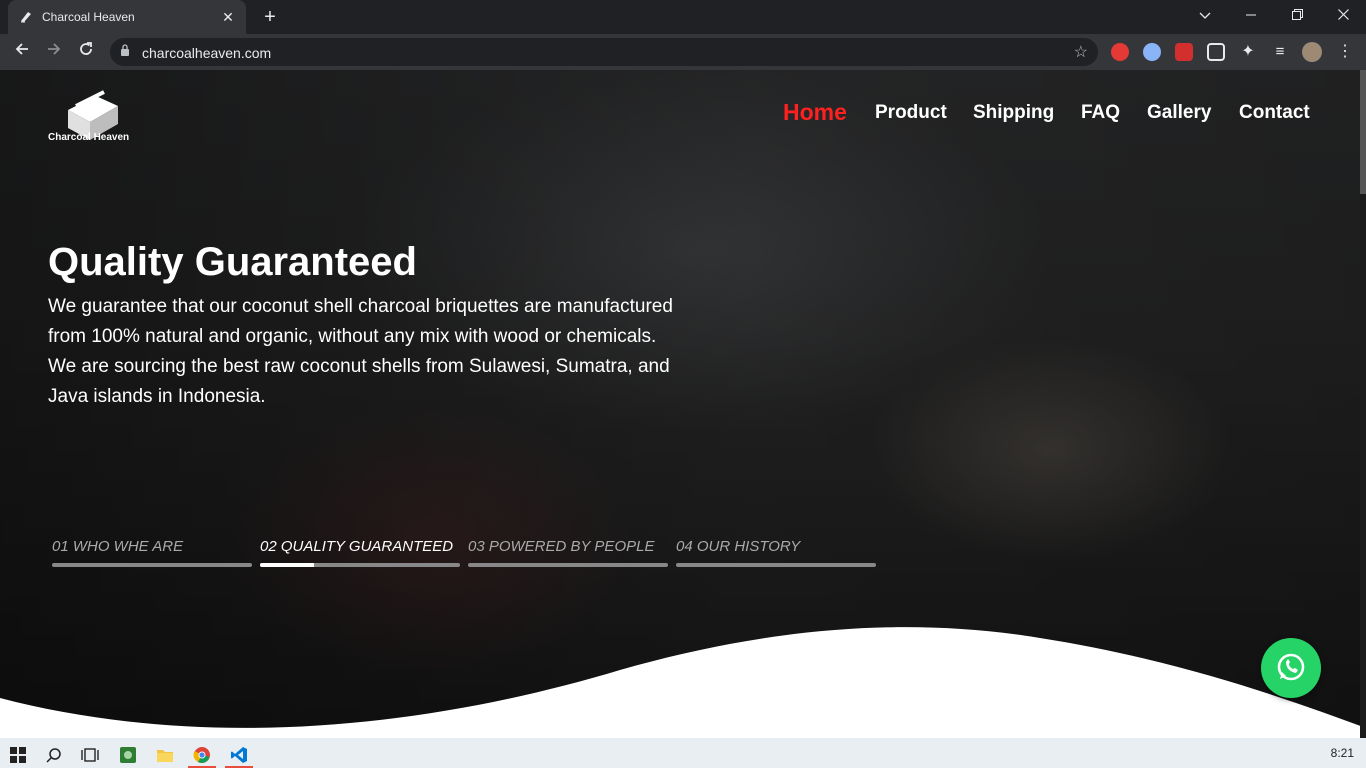 The image size is (1366, 768). What do you see at coordinates (26, 17) in the screenshot?
I see `site-favicon-icon` at bounding box center [26, 17].